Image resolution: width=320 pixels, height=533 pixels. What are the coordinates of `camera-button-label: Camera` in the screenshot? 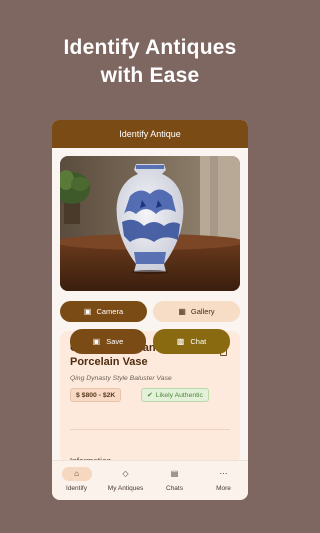 It's located at (110, 311).